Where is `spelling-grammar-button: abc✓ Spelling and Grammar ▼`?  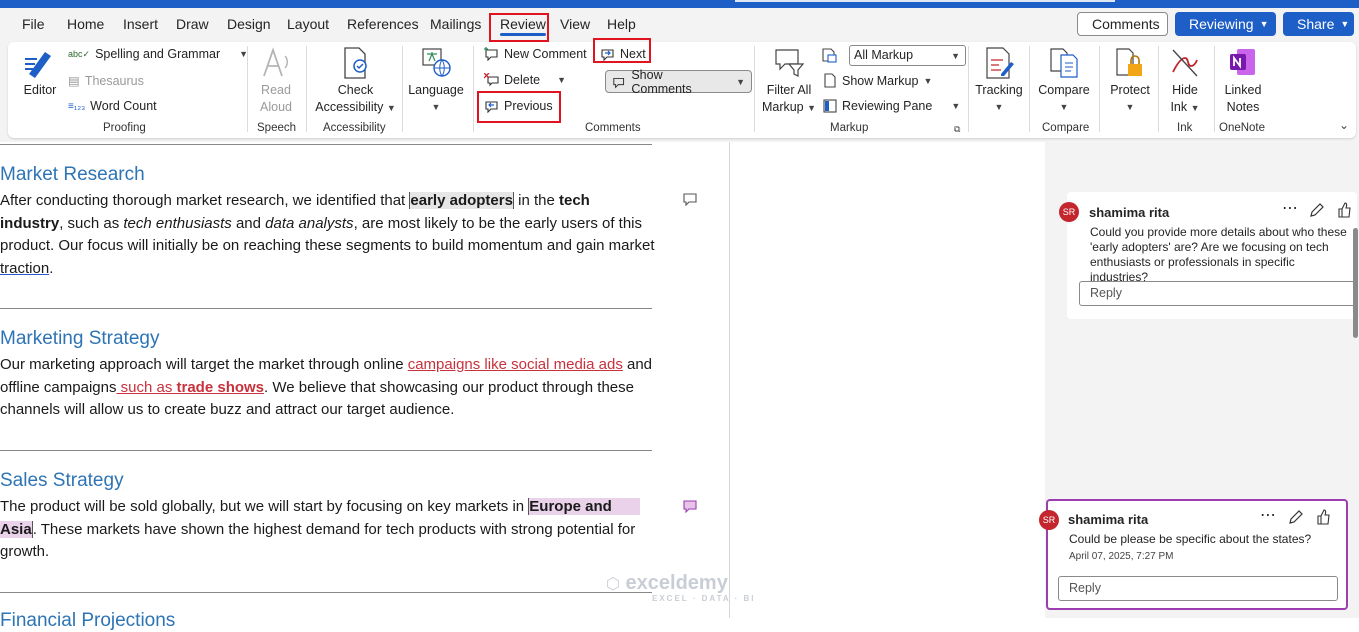
spelling-grammar-button: abc✓ Spelling and Grammar ▼ is located at coordinates (158, 54).